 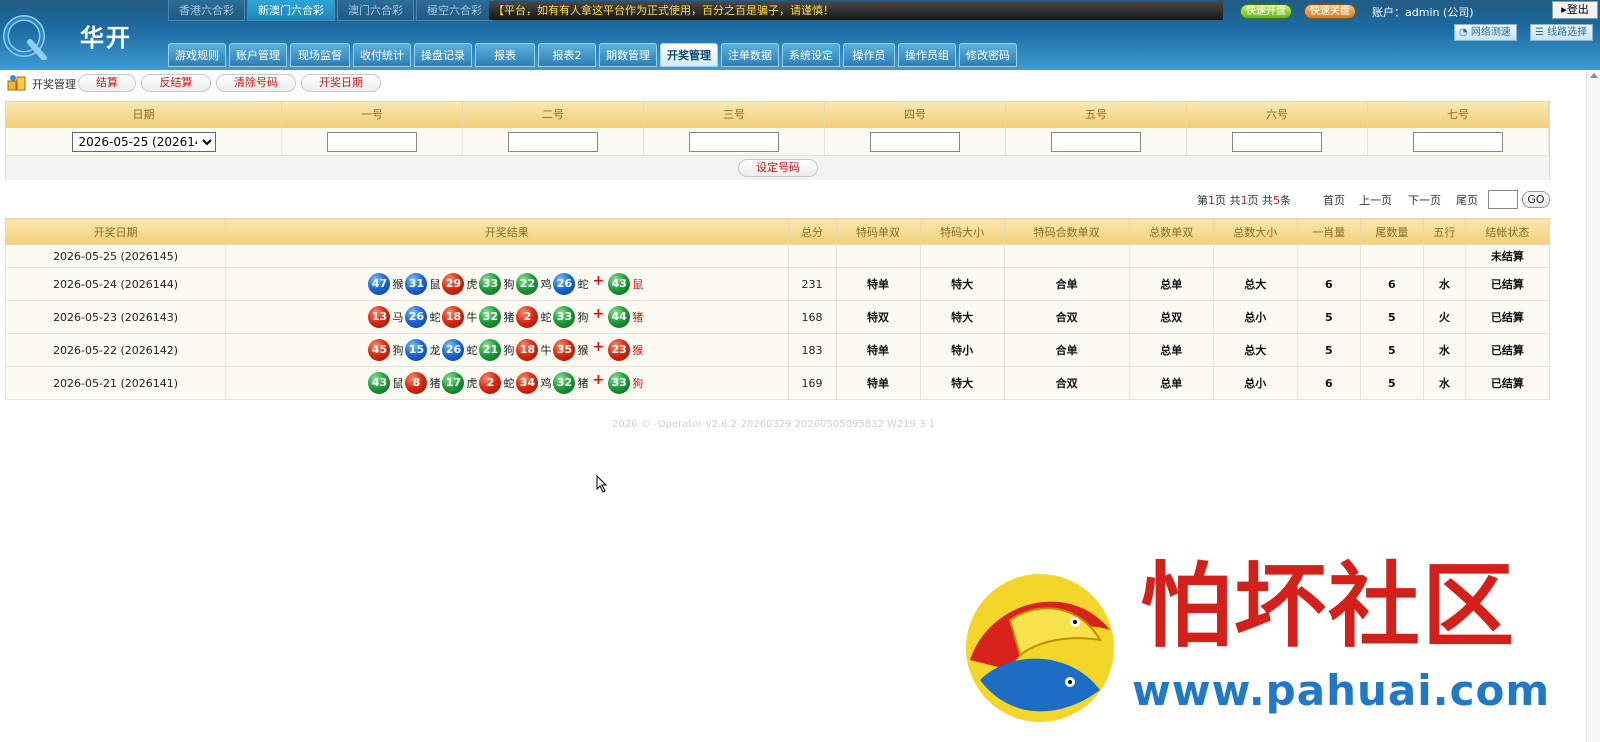 What do you see at coordinates (1444, 350) in the screenshot?
I see `cell-wx: 水` at bounding box center [1444, 350].